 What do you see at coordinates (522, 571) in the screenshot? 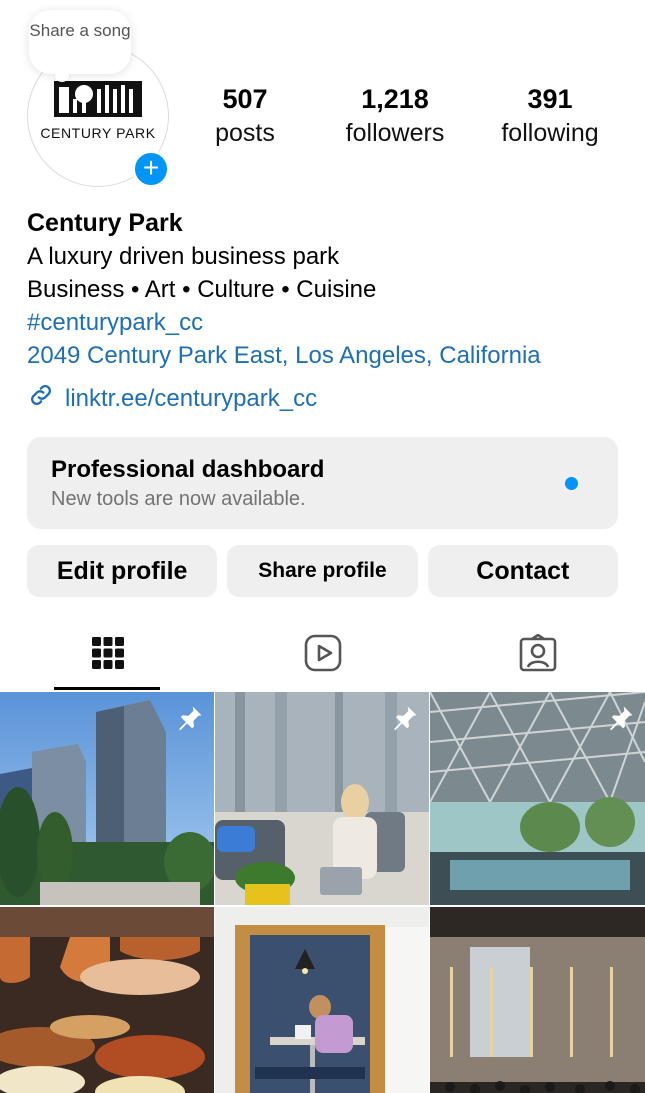
I see `contact-button: Contact` at bounding box center [522, 571].